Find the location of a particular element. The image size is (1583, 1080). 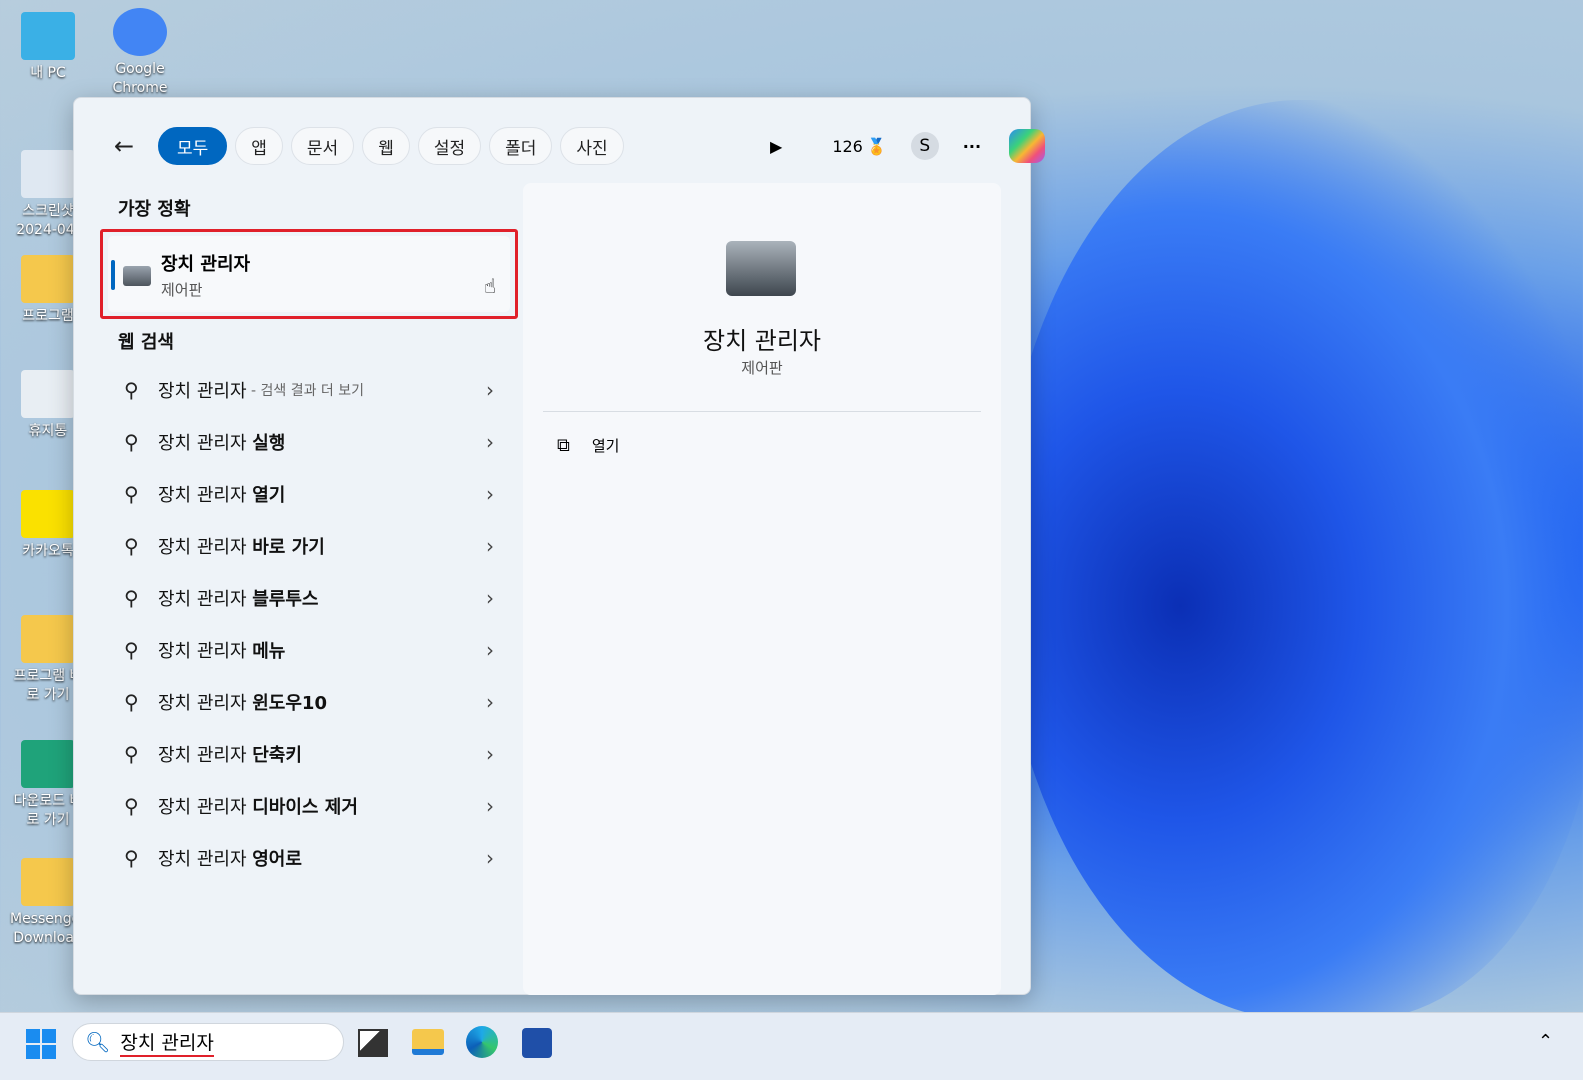

filter-tab: 폴더 is located at coordinates (521, 146).